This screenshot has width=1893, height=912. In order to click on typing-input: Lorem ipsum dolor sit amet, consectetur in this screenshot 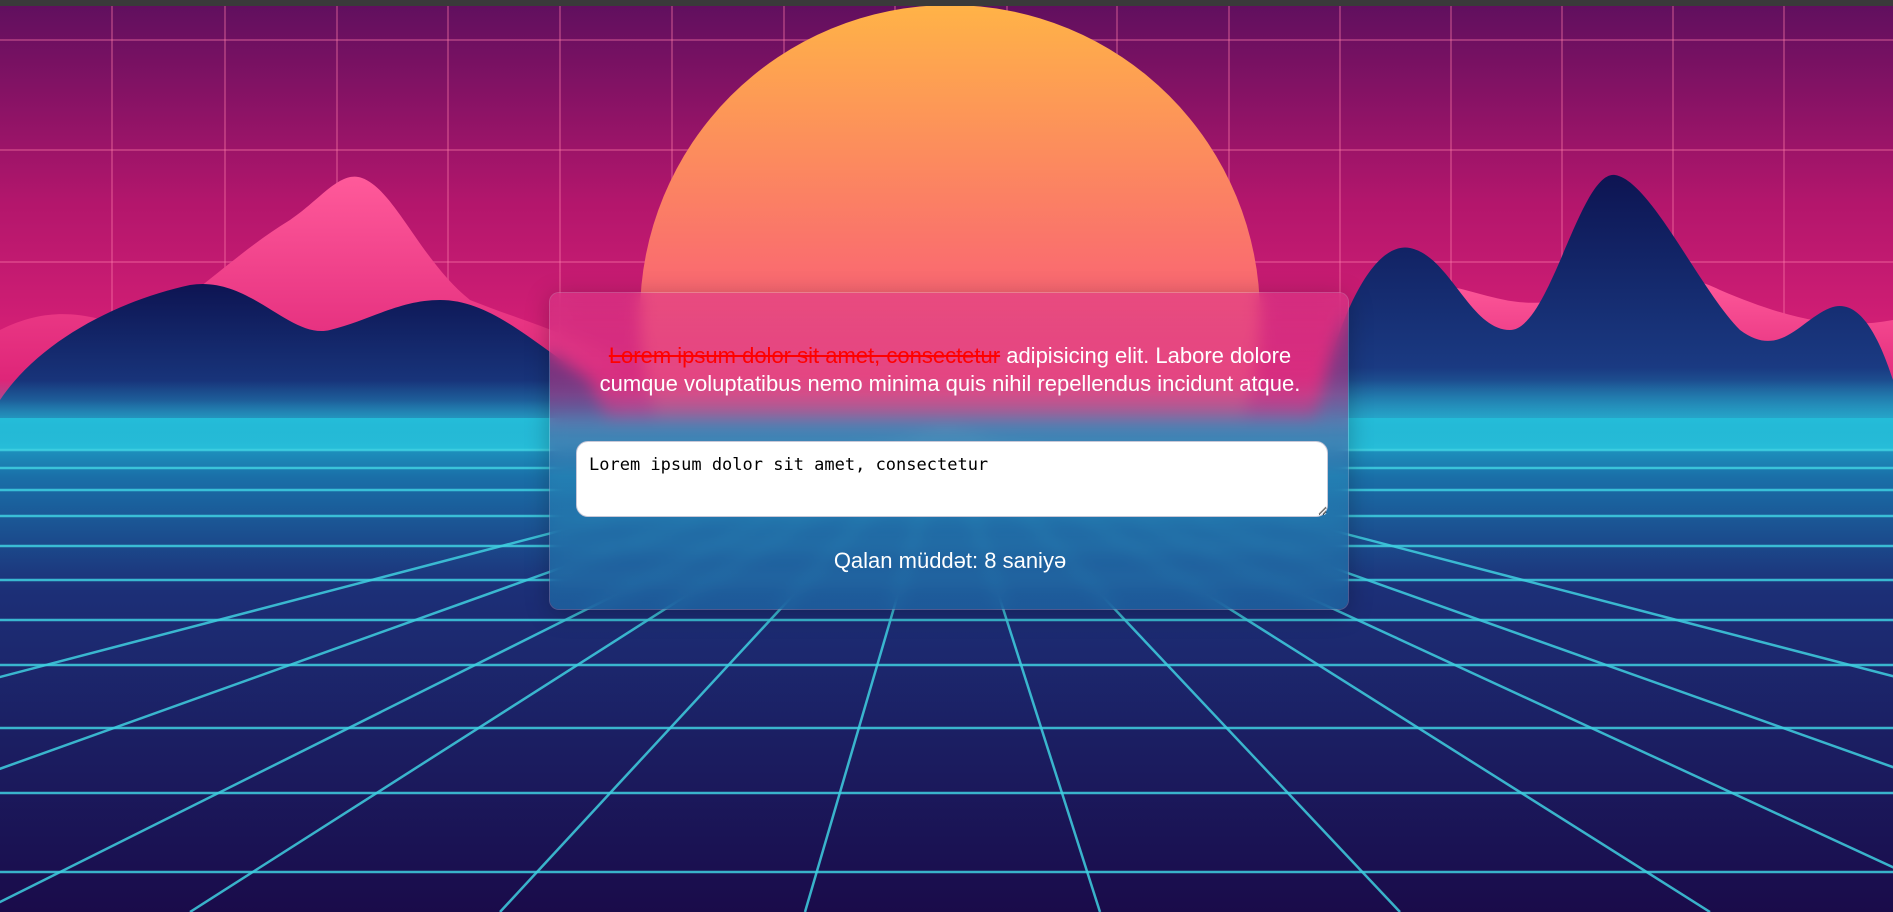, I will do `click(952, 479)`.